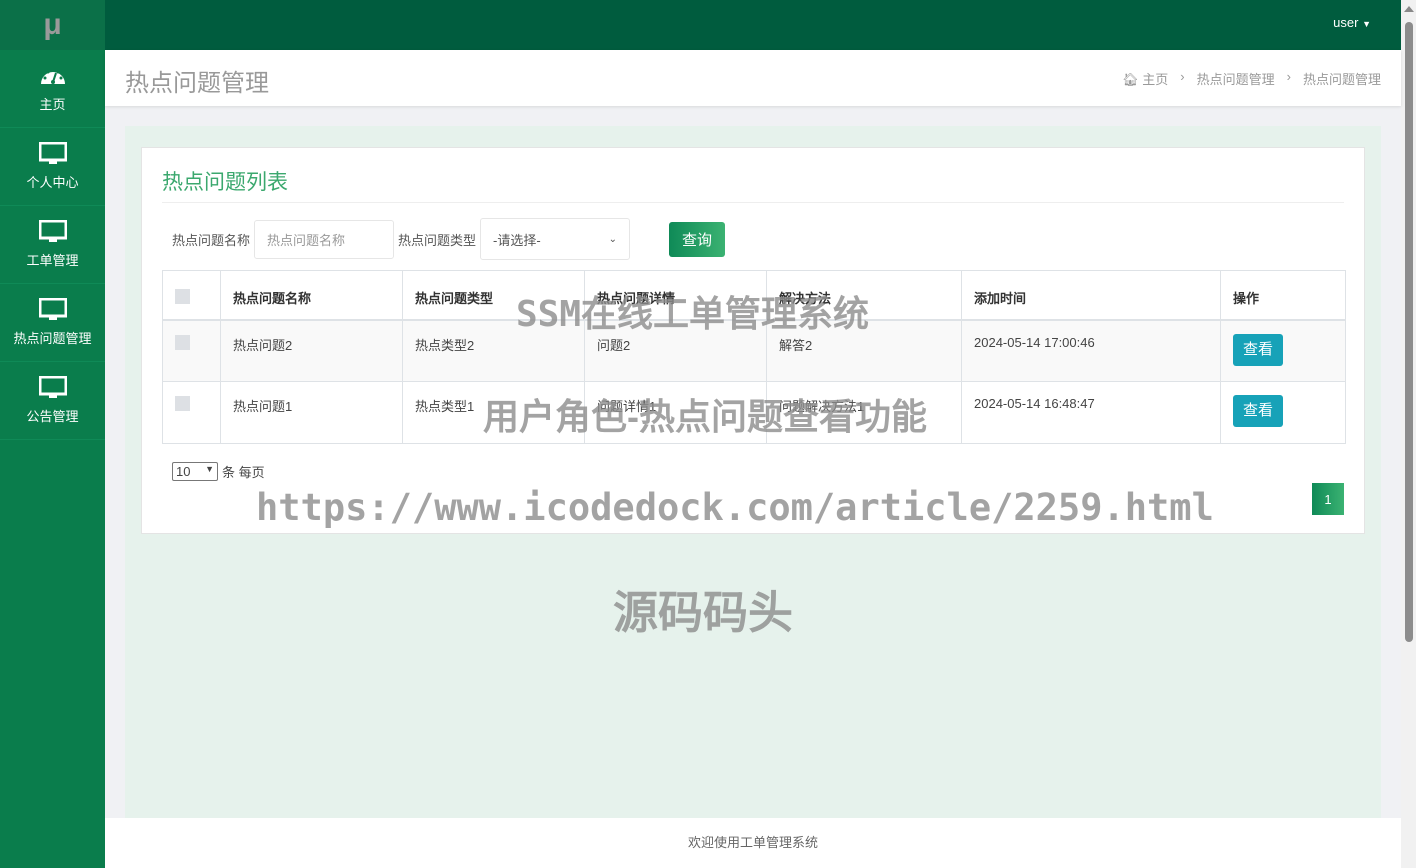  Describe the element at coordinates (1409, 9) in the screenshot. I see `scroll-up-icon` at that location.